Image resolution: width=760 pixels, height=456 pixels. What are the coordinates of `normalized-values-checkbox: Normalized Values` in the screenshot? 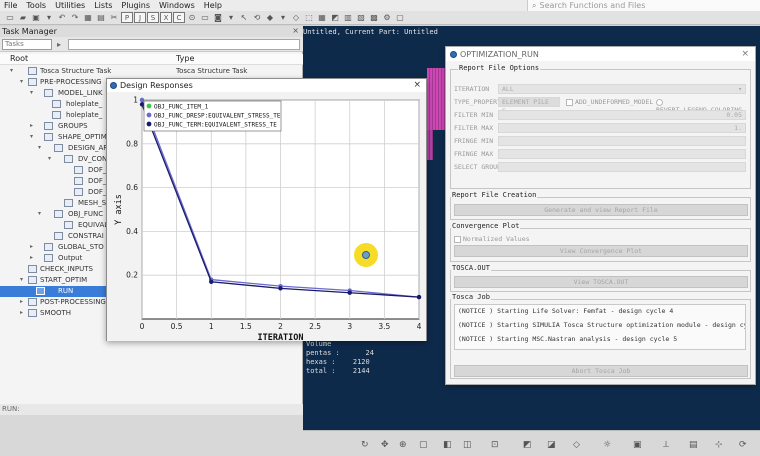 It's located at (492, 239).